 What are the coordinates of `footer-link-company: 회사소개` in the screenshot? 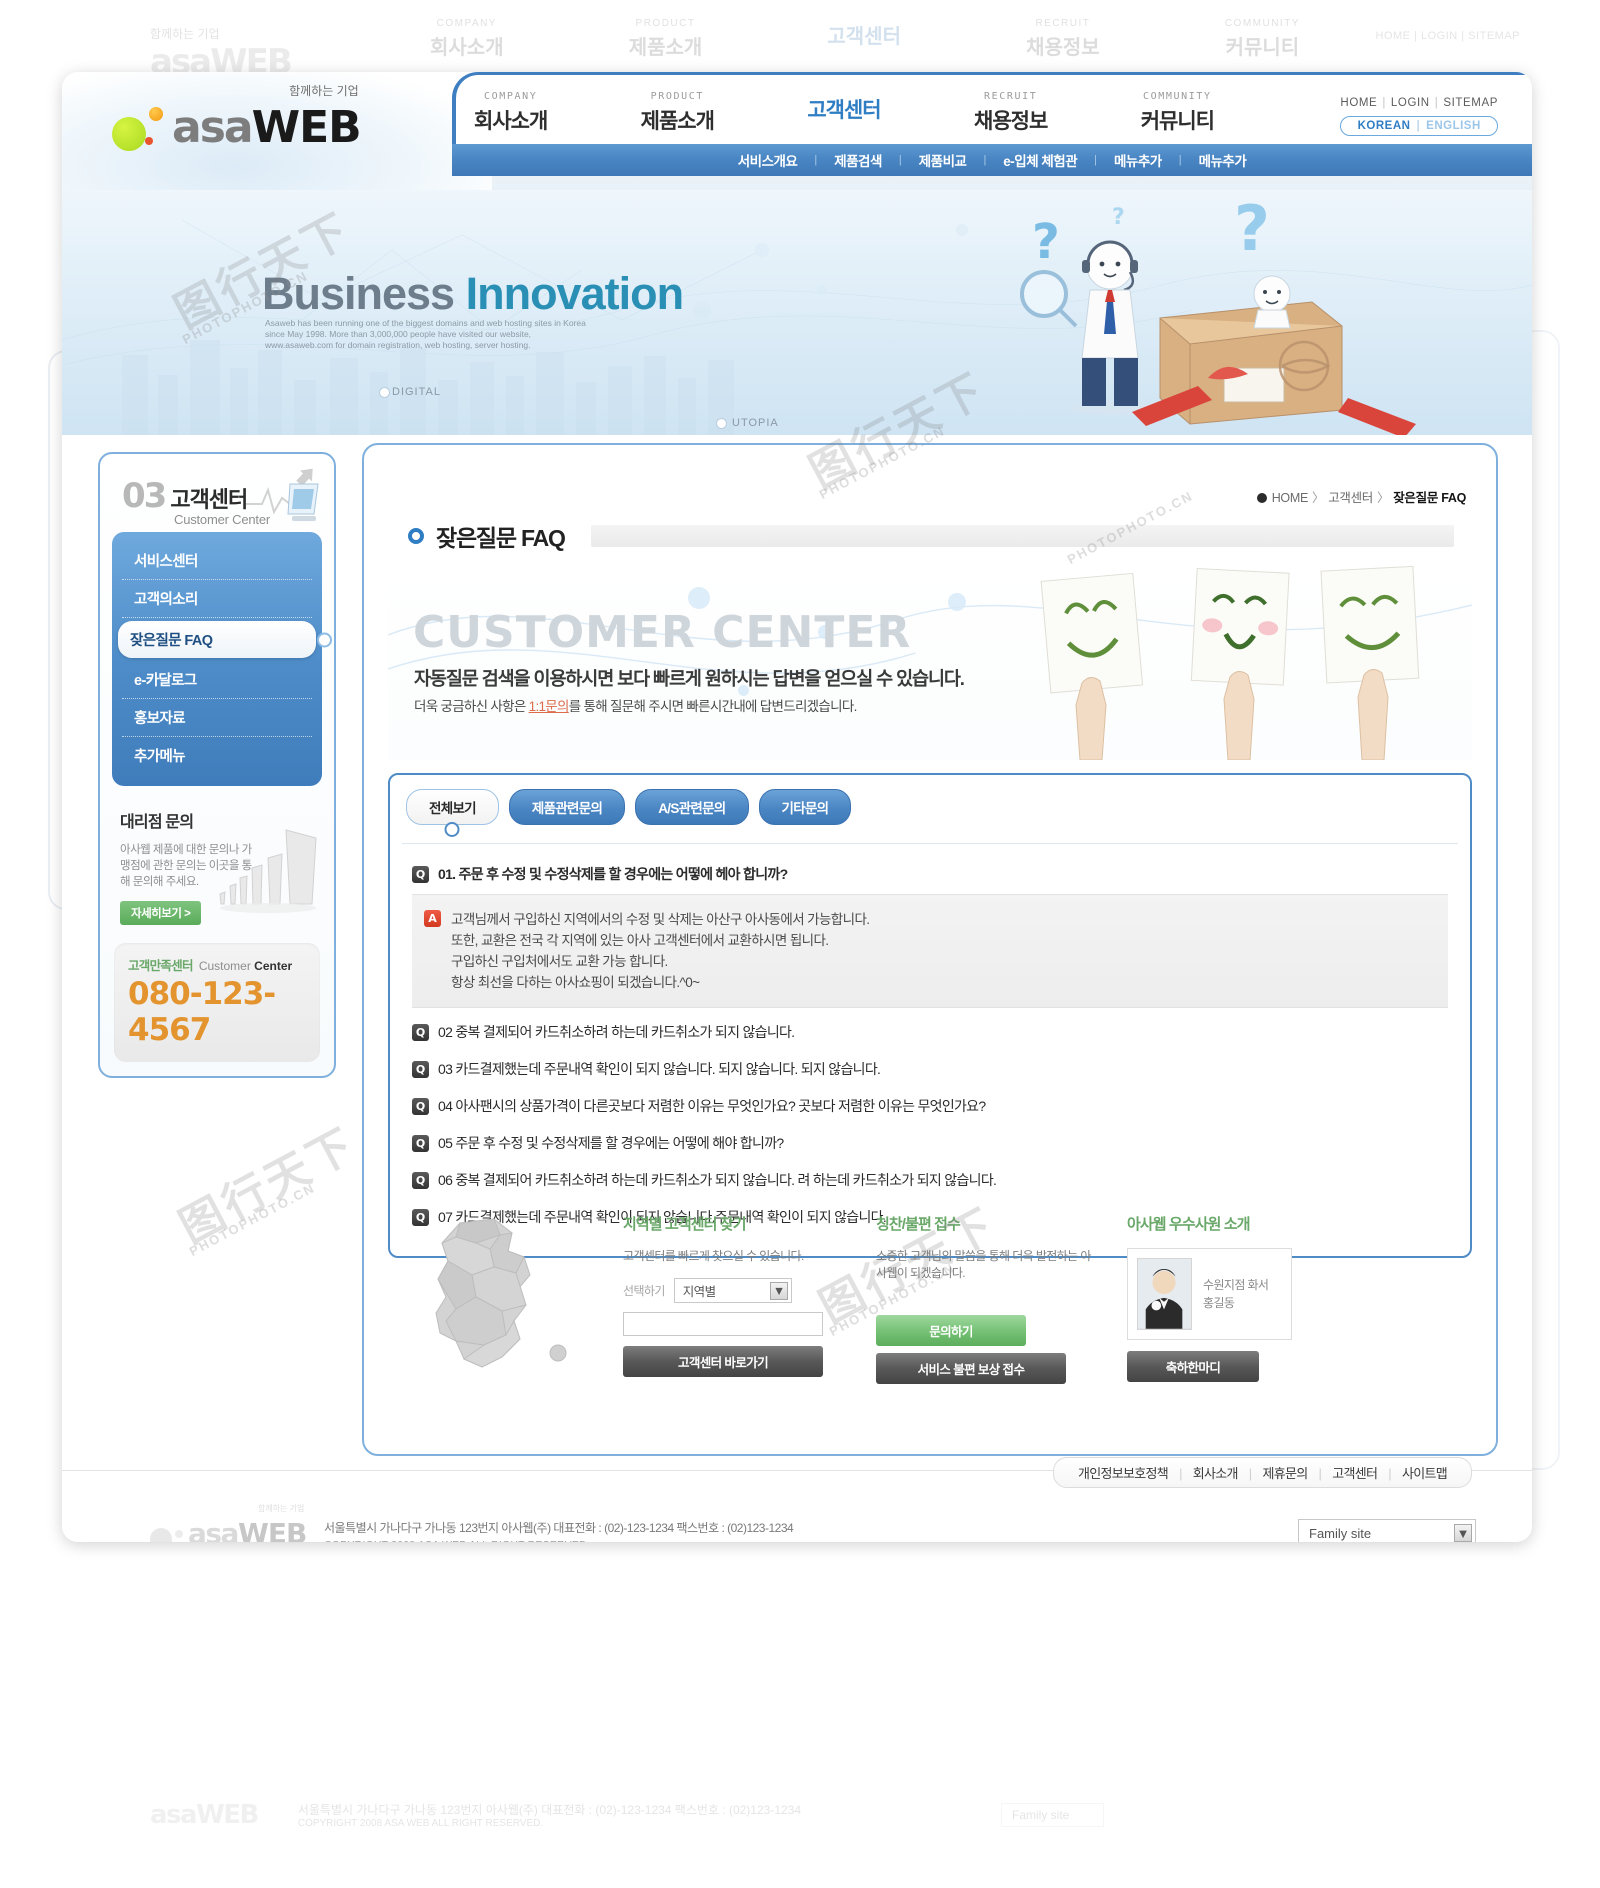 It's located at (1216, 1473).